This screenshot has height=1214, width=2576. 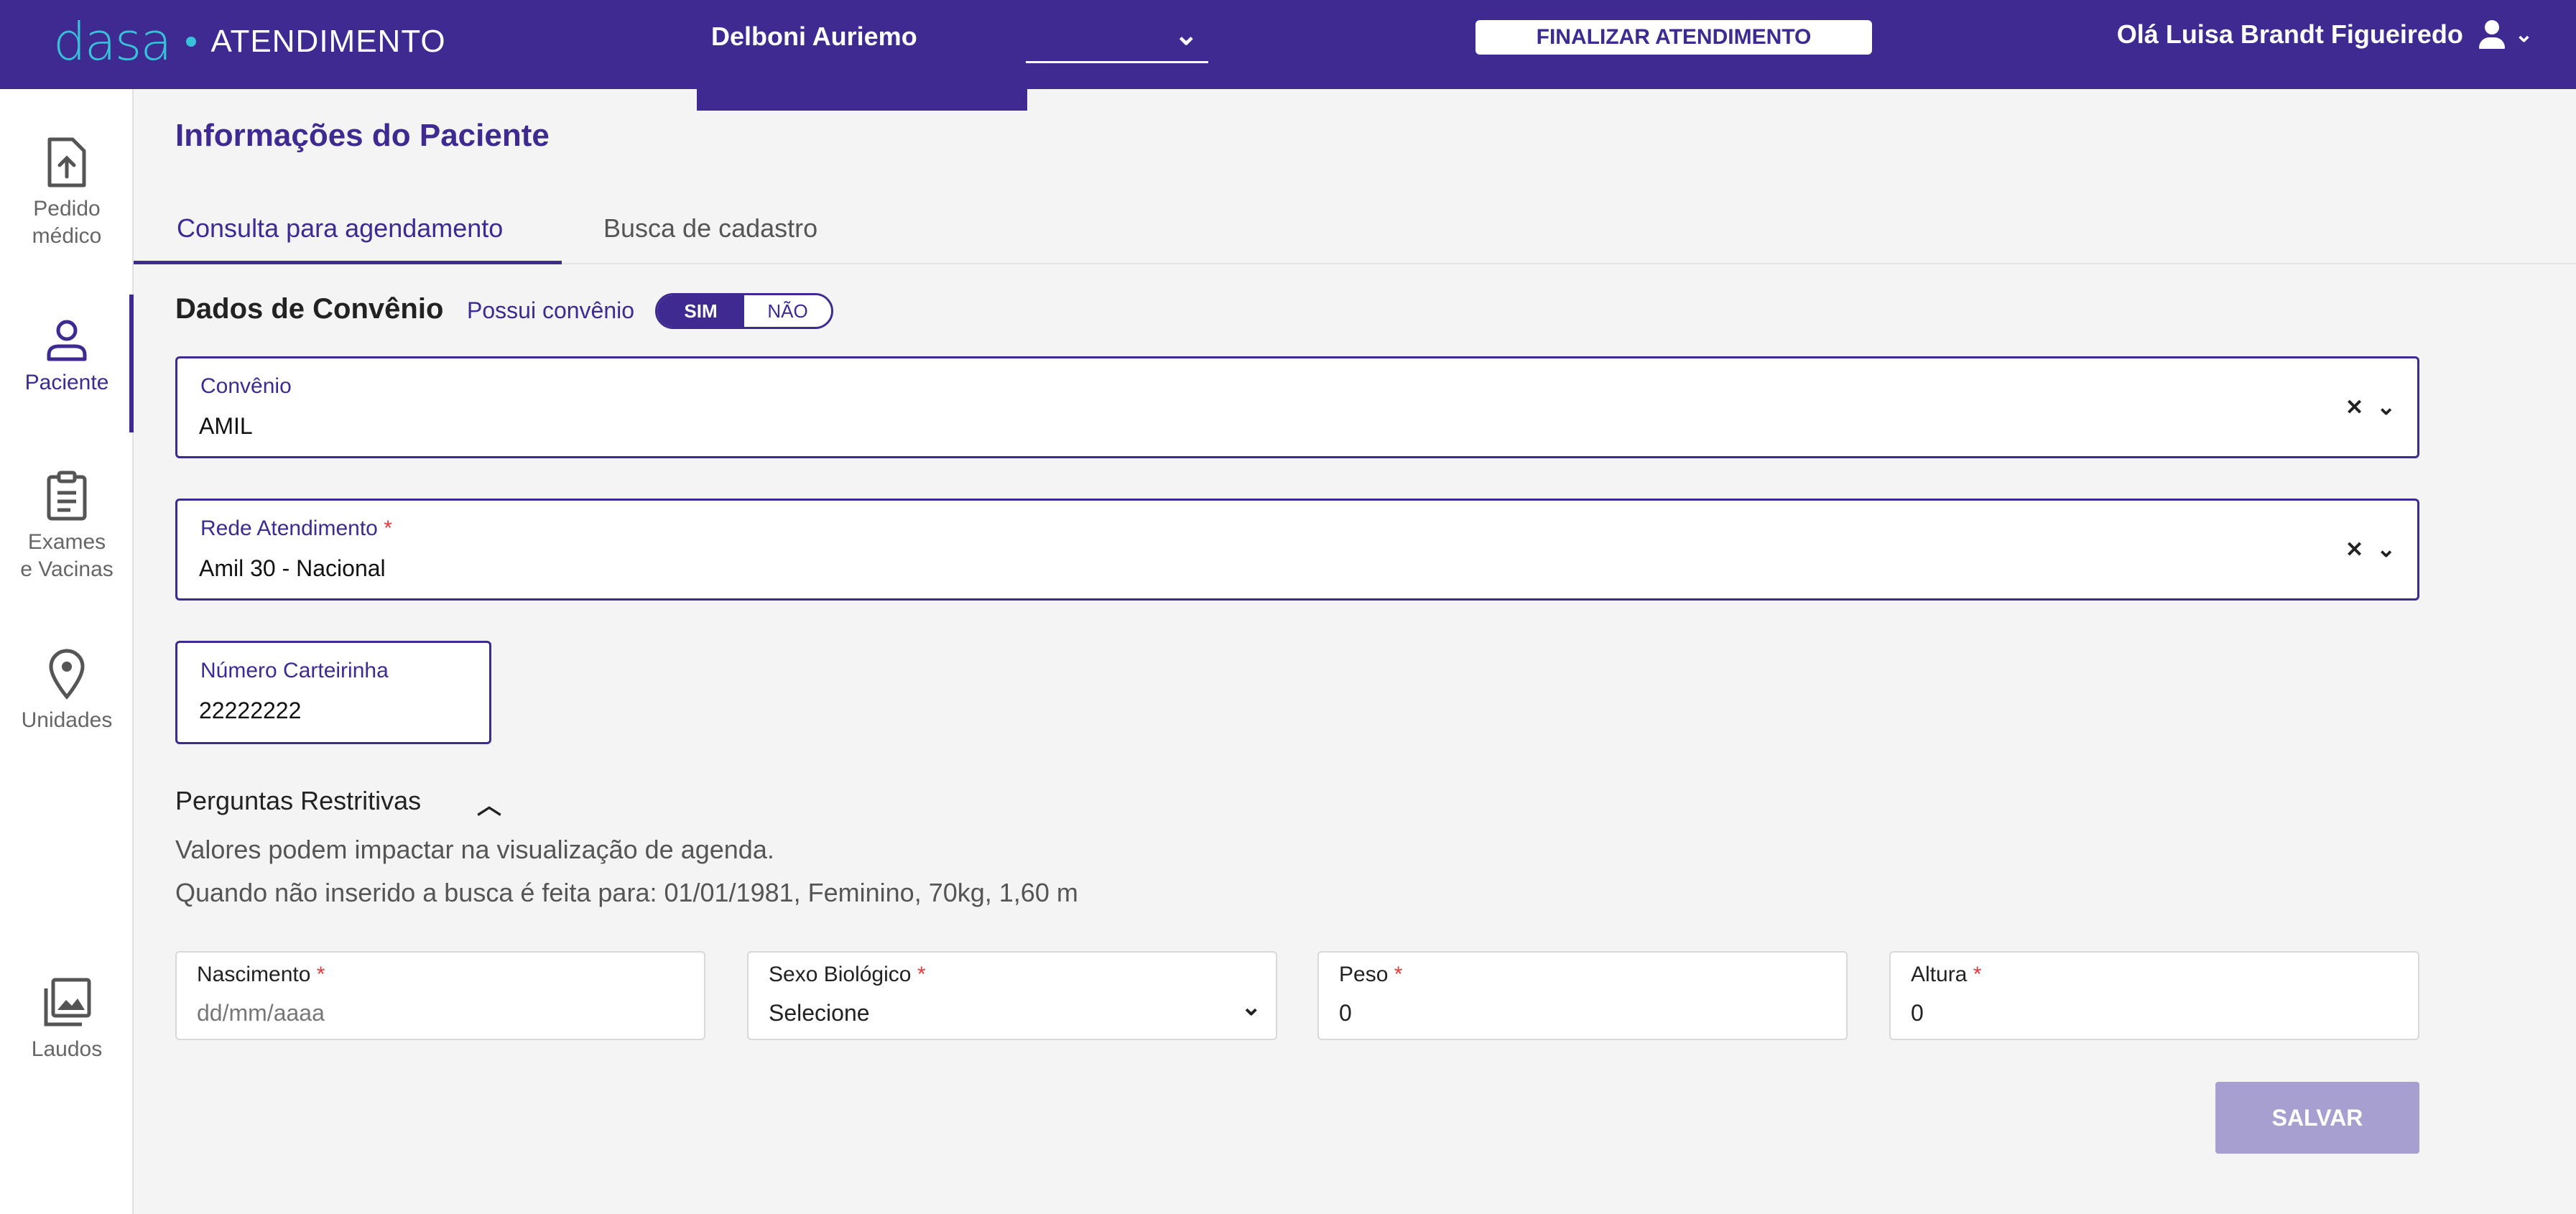 I want to click on sidebar-label: Pedido, so click(x=67, y=209).